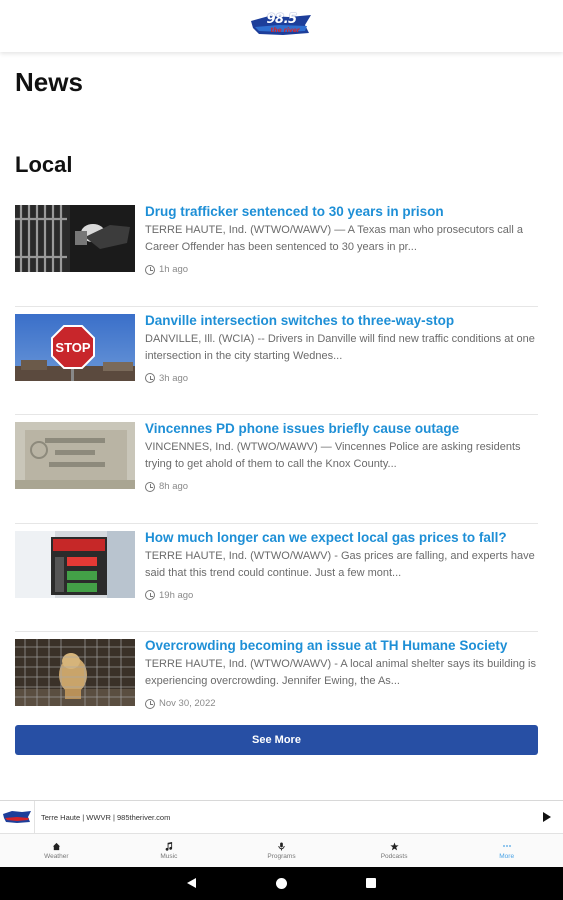  I want to click on tab-programs: Programs, so click(281, 850).